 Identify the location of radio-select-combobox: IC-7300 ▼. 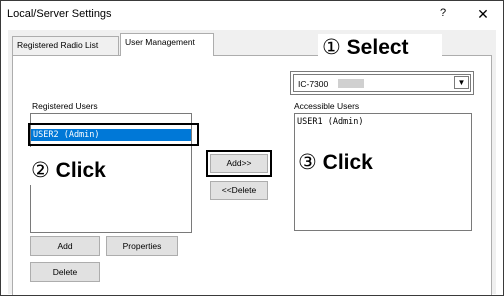
(382, 83).